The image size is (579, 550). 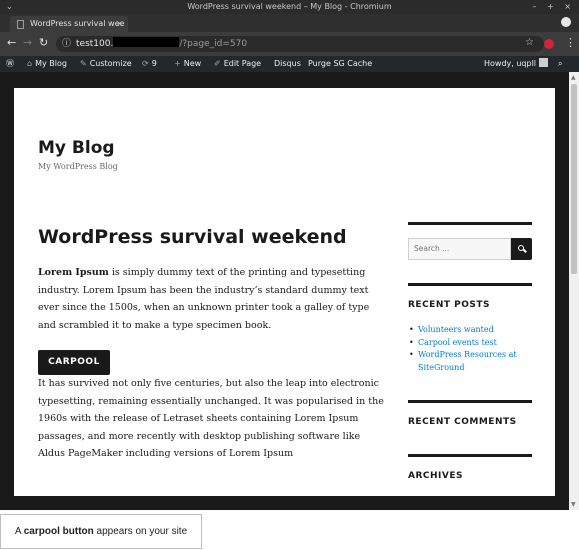 I want to click on site-title: My Blog, so click(x=76, y=148).